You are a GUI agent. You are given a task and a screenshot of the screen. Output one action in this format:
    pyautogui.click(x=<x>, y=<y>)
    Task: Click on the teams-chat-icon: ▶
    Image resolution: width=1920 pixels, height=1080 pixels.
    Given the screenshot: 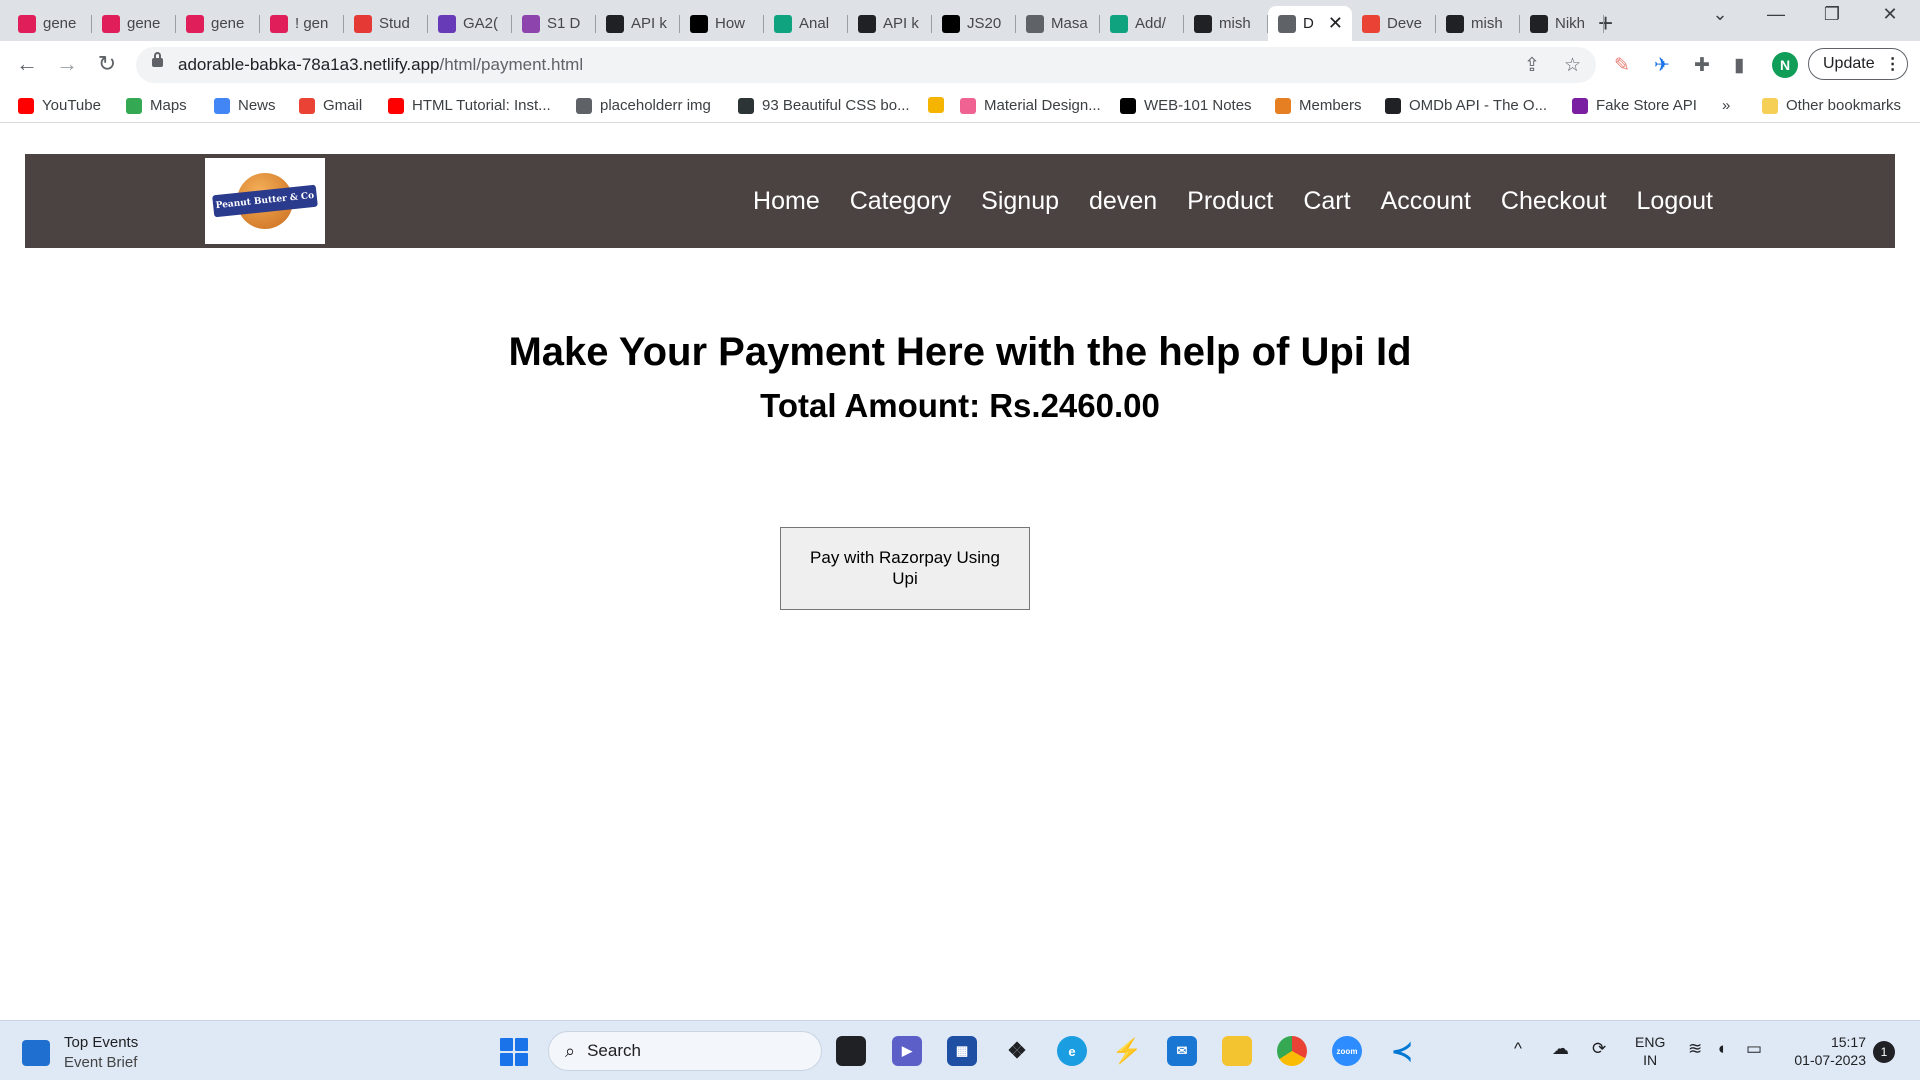 What is the action you would take?
    pyautogui.click(x=907, y=1051)
    